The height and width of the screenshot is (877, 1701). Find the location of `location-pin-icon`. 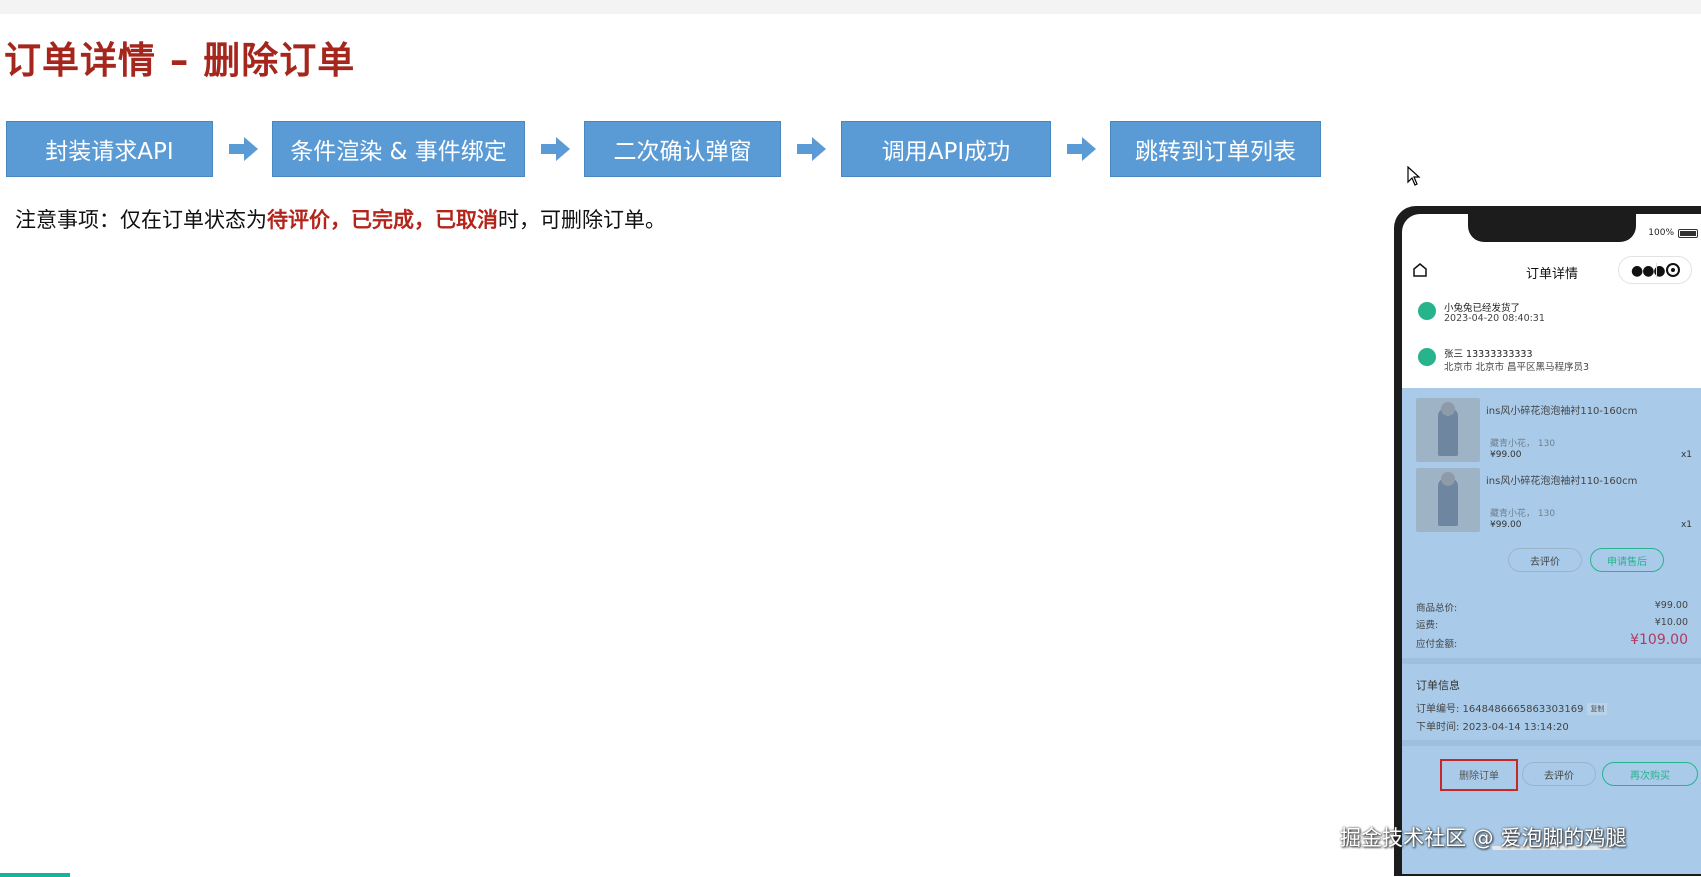

location-pin-icon is located at coordinates (1427, 357).